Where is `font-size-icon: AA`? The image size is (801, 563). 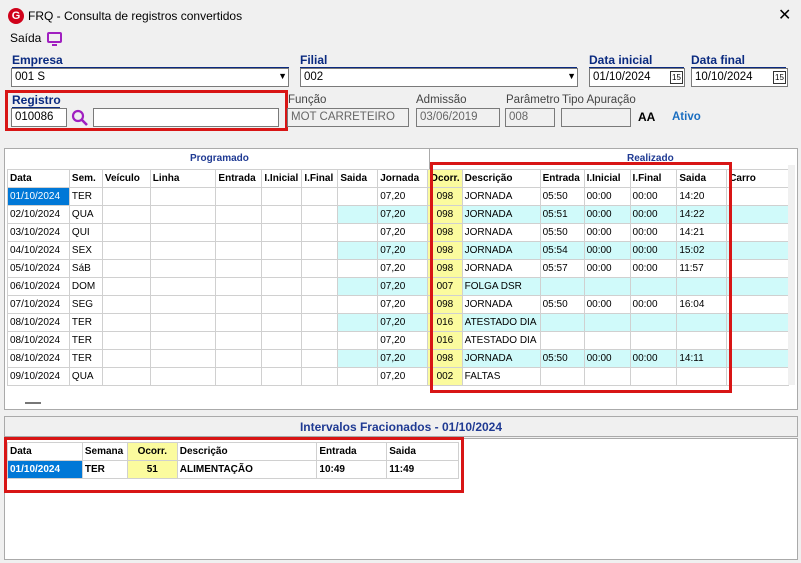
font-size-icon: AA is located at coordinates (646, 117).